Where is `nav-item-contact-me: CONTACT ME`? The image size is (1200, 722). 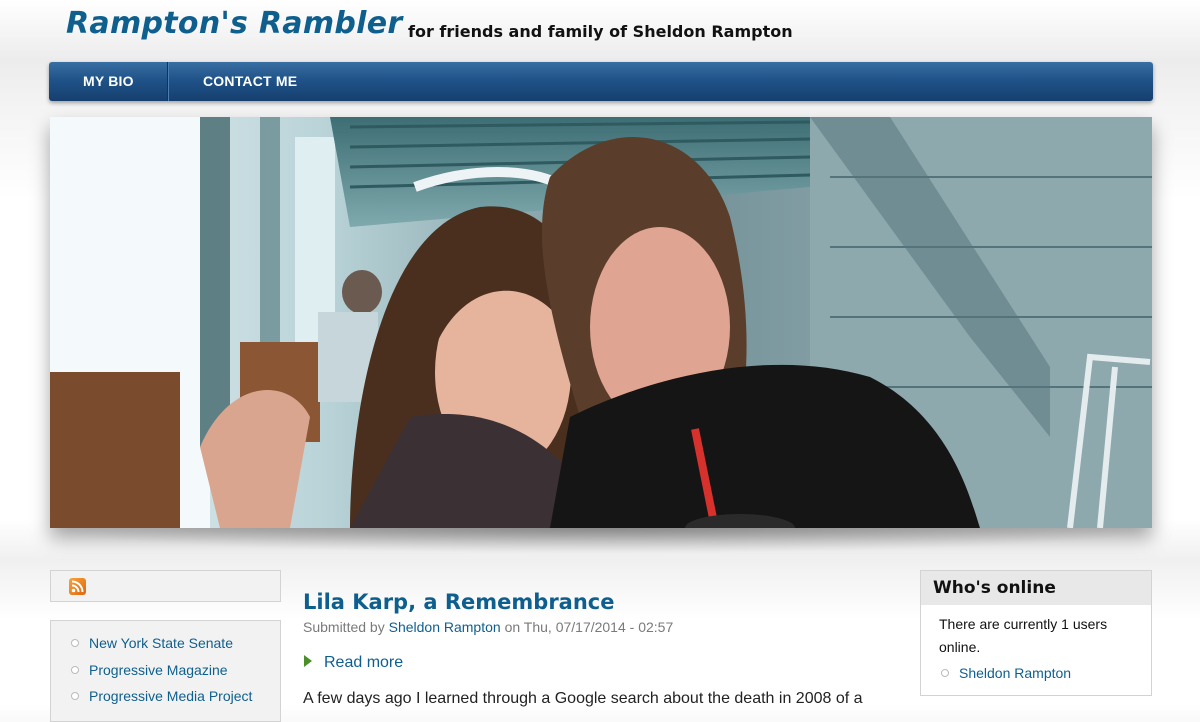
nav-item-contact-me: CONTACT ME is located at coordinates (250, 81).